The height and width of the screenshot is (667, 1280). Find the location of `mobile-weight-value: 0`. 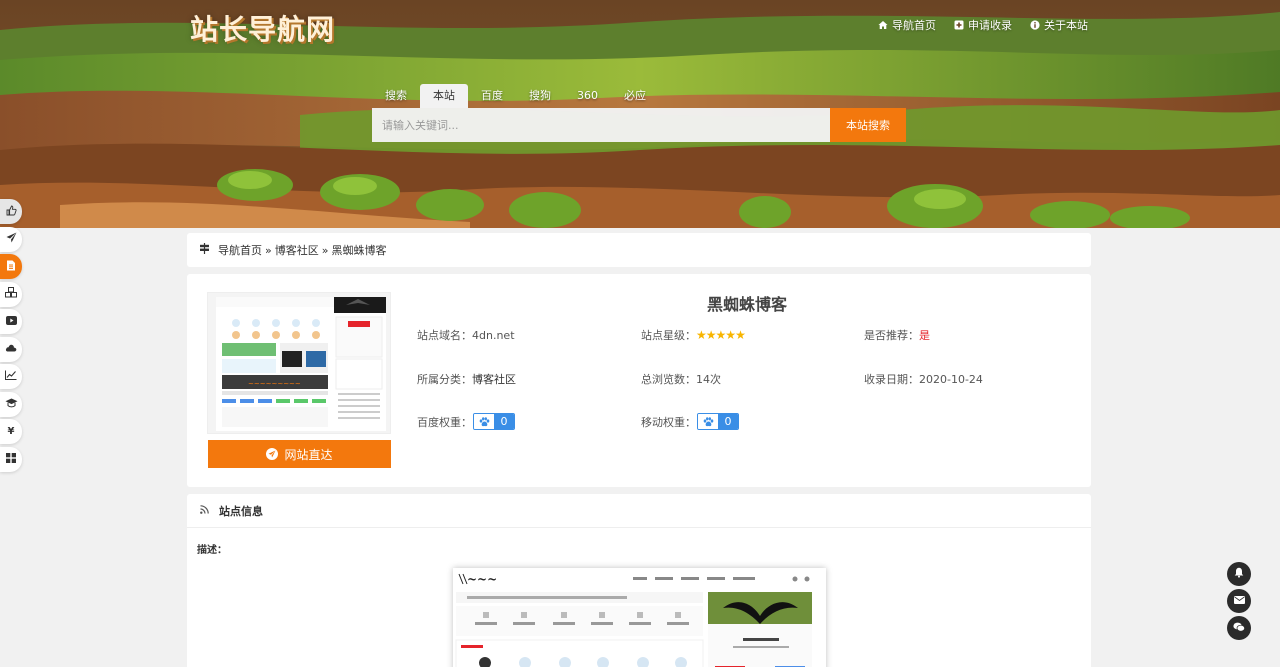

mobile-weight-value: 0 is located at coordinates (728, 421).